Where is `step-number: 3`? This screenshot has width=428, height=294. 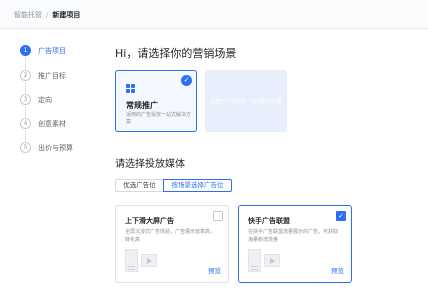 step-number: 3 is located at coordinates (25, 99).